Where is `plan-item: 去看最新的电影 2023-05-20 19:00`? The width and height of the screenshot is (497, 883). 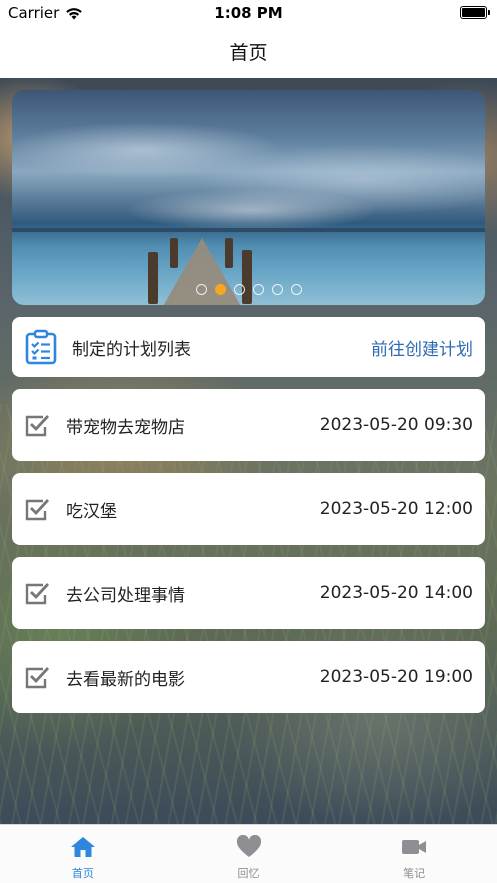
plan-item: 去看最新的电影 2023-05-20 19:00 is located at coordinates (248, 677).